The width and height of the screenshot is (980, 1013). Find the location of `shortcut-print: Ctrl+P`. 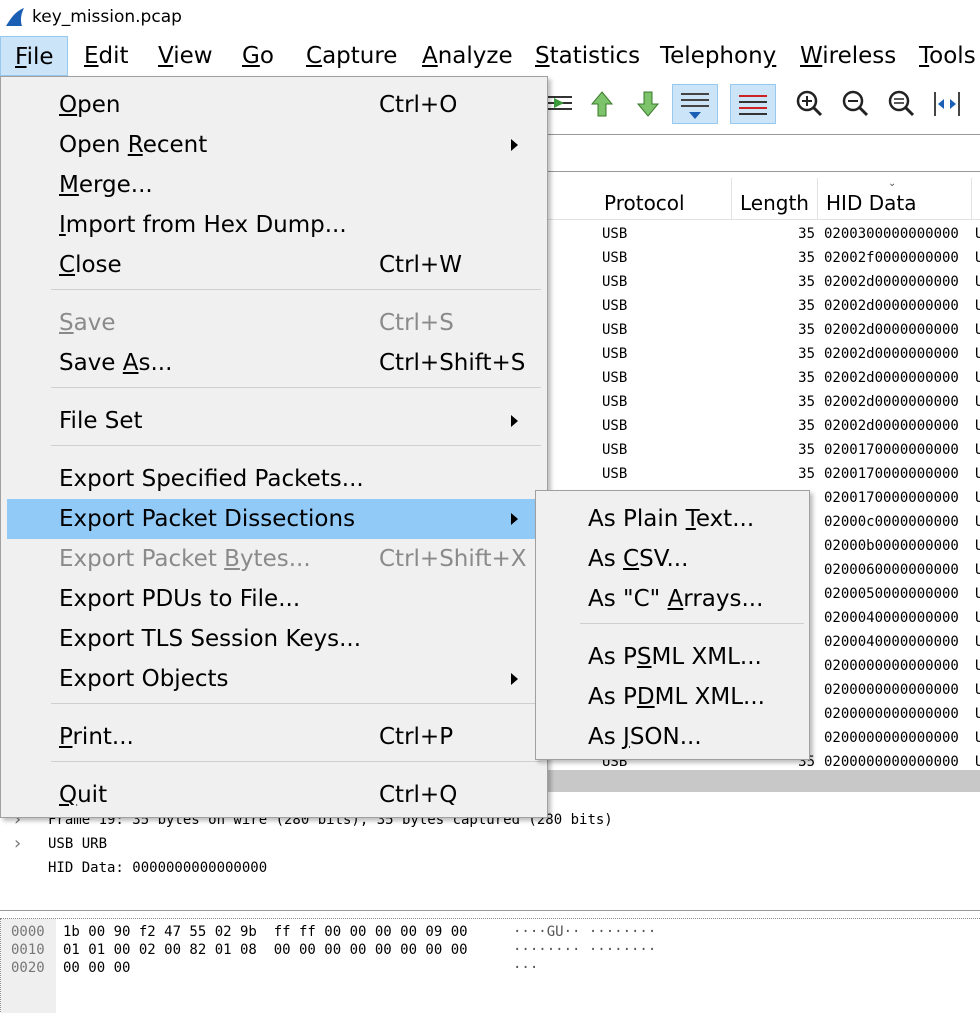

shortcut-print: Ctrl+P is located at coordinates (416, 737).